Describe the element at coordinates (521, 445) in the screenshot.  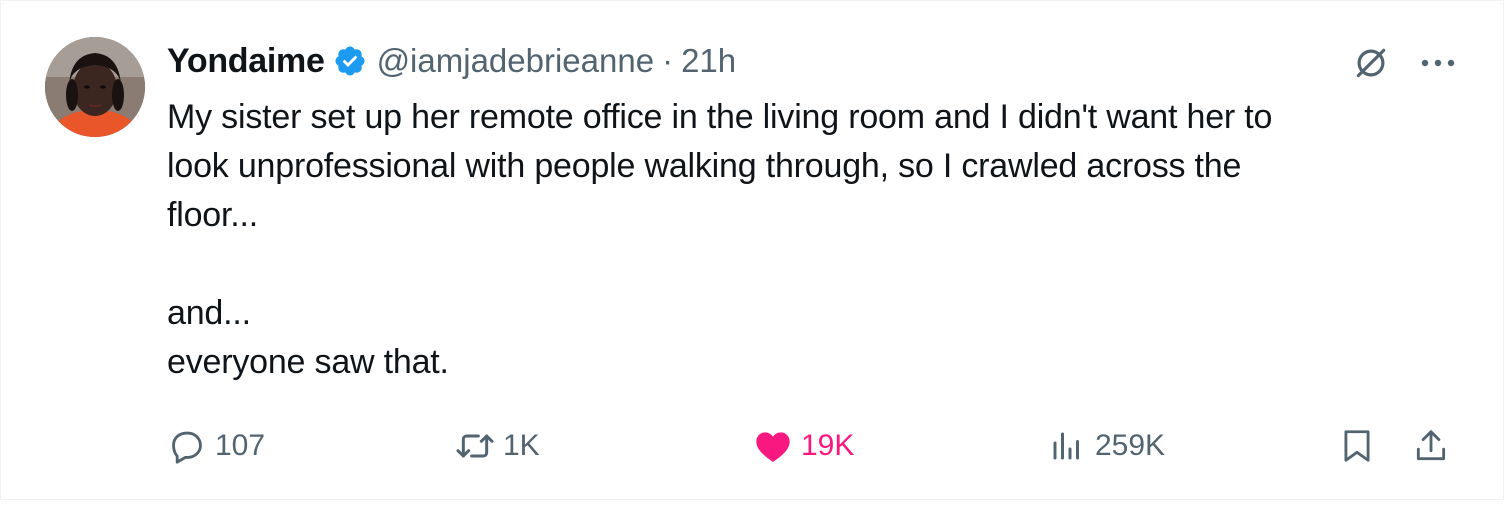
I see `retweet-count: 1K` at that location.